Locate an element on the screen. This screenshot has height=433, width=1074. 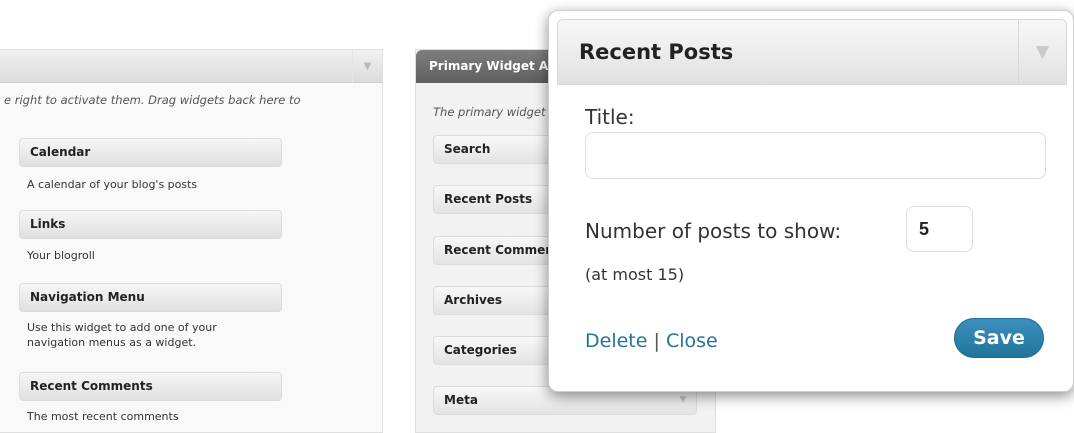
number-of-posts-input is located at coordinates (939, 229).